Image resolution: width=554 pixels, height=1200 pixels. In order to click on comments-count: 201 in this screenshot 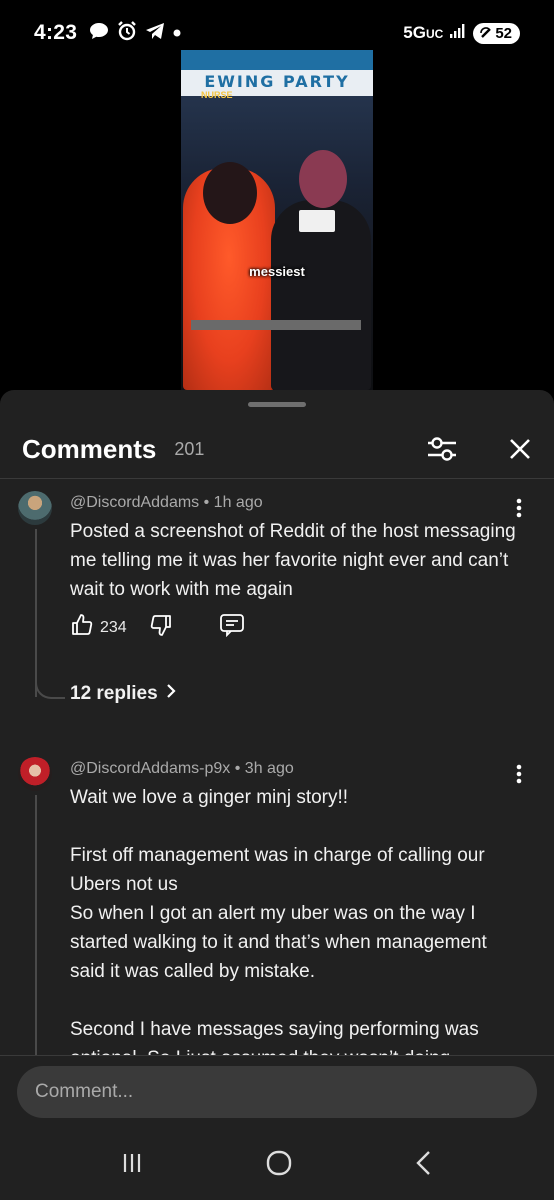, I will do `click(189, 448)`.